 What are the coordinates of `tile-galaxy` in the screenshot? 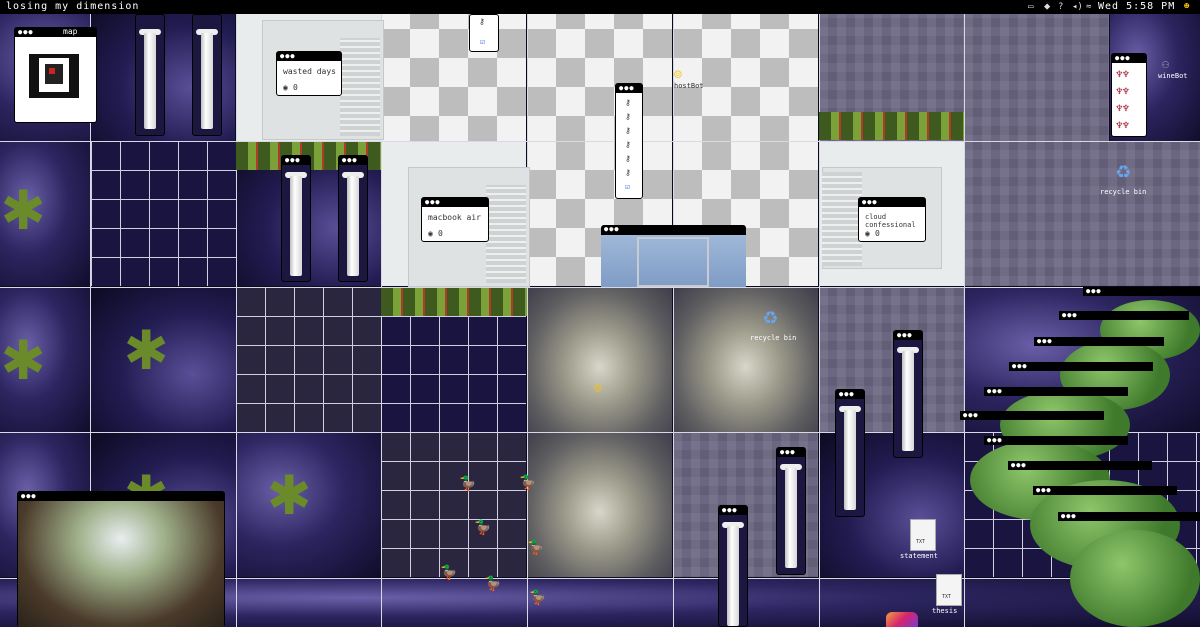 It's located at (745, 359).